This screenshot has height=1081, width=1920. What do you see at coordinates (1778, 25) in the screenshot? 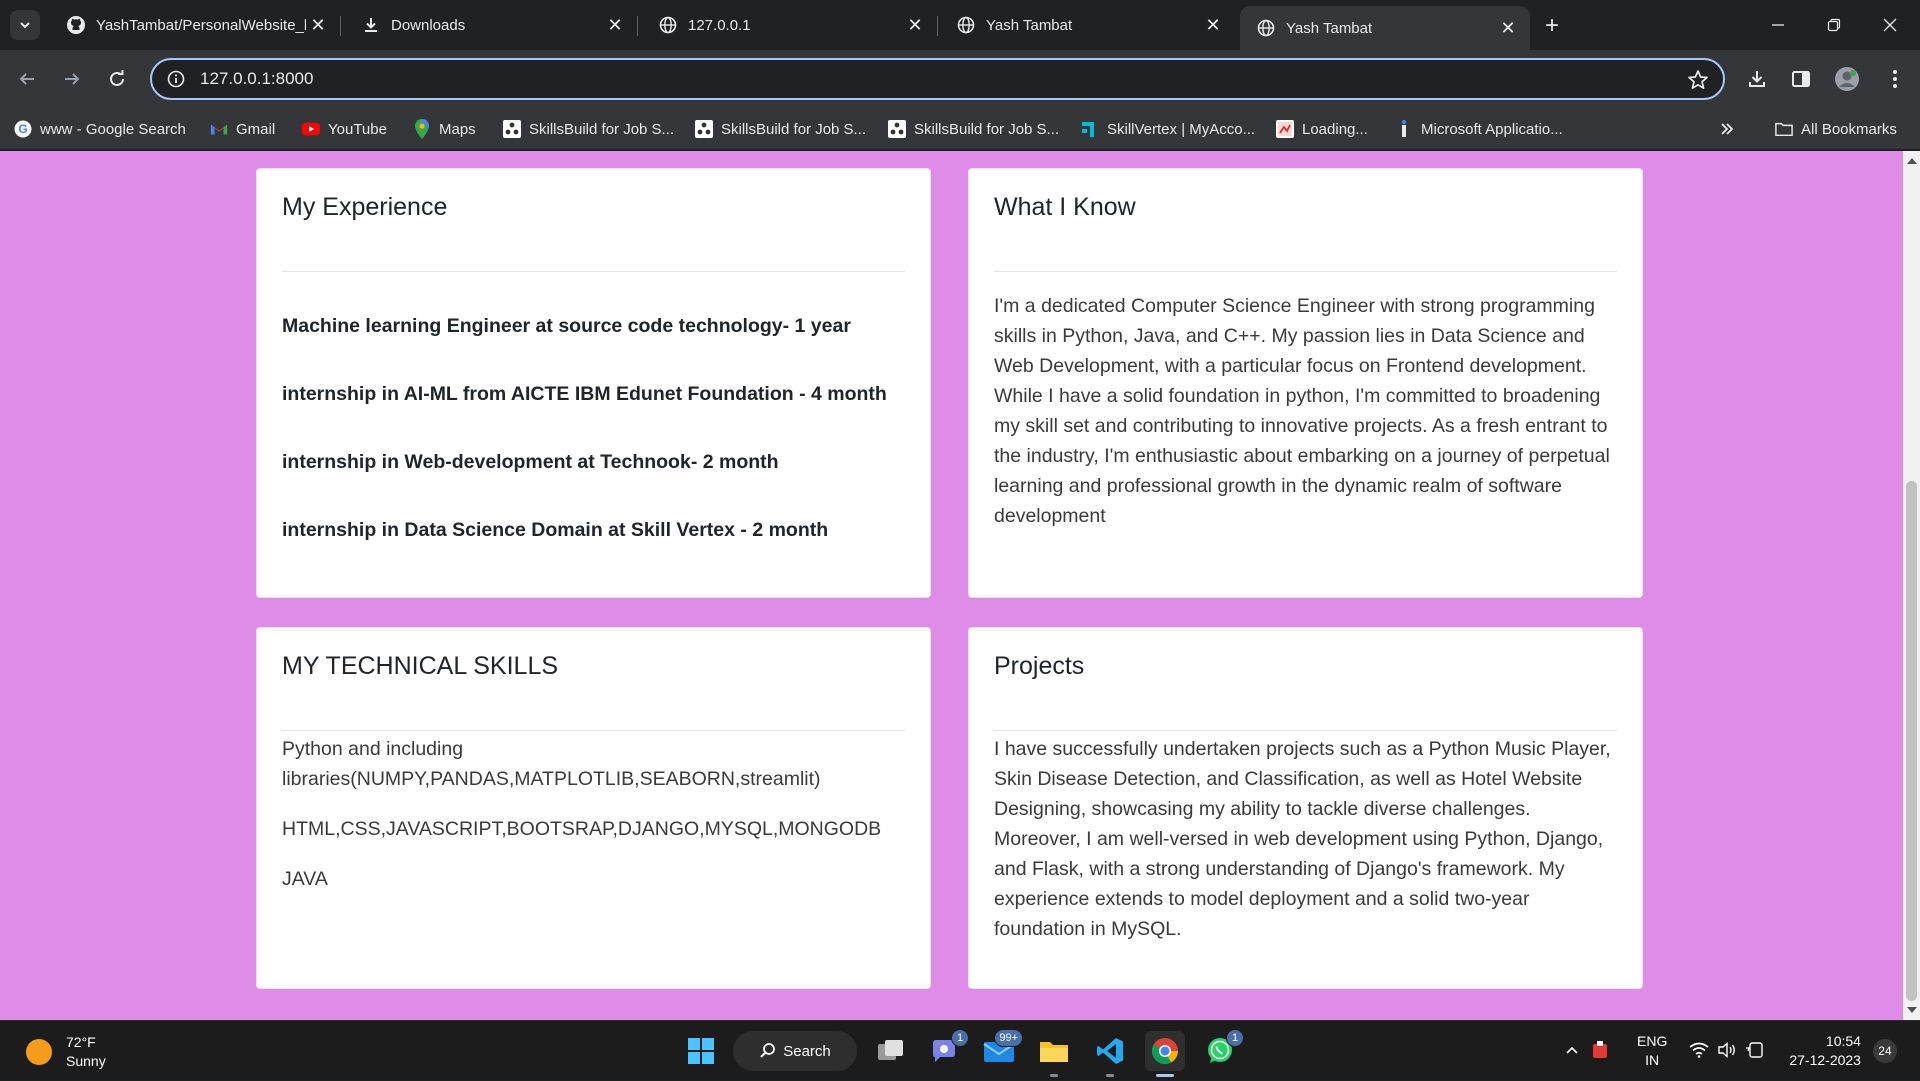
I see `minimize-button` at bounding box center [1778, 25].